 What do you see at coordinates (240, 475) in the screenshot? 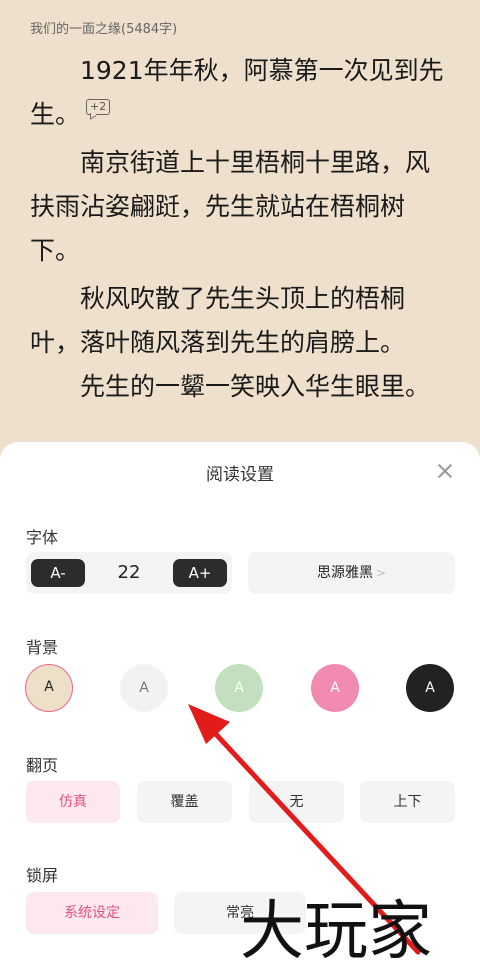
I see `panel-title: 阅读设置` at bounding box center [240, 475].